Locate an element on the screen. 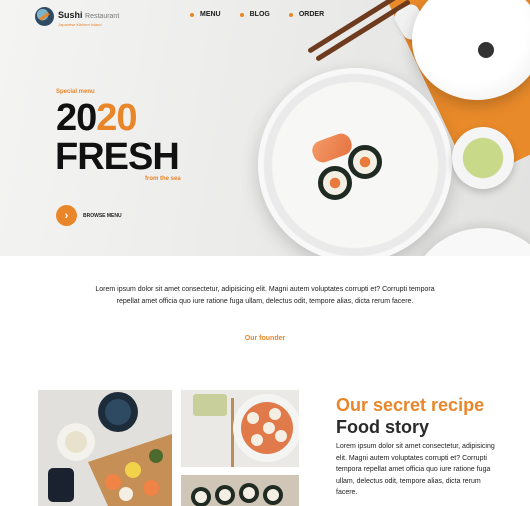 The width and height of the screenshot is (530, 506). hero-year-part1: 20 is located at coordinates (76, 118).